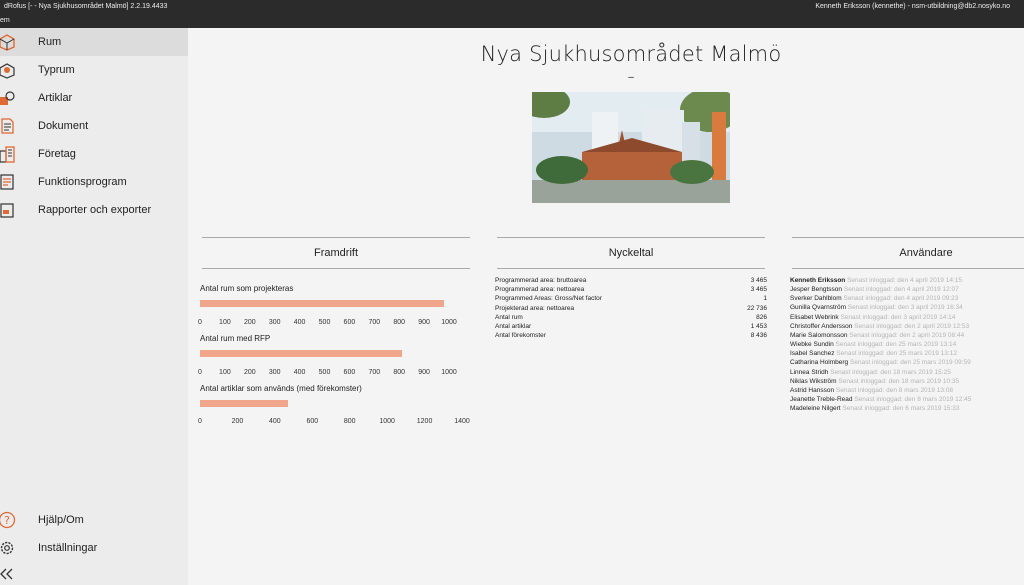 The width and height of the screenshot is (1024, 585). Describe the element at coordinates (812, 390) in the screenshot. I see `user-name: Astrid Hansson` at that location.